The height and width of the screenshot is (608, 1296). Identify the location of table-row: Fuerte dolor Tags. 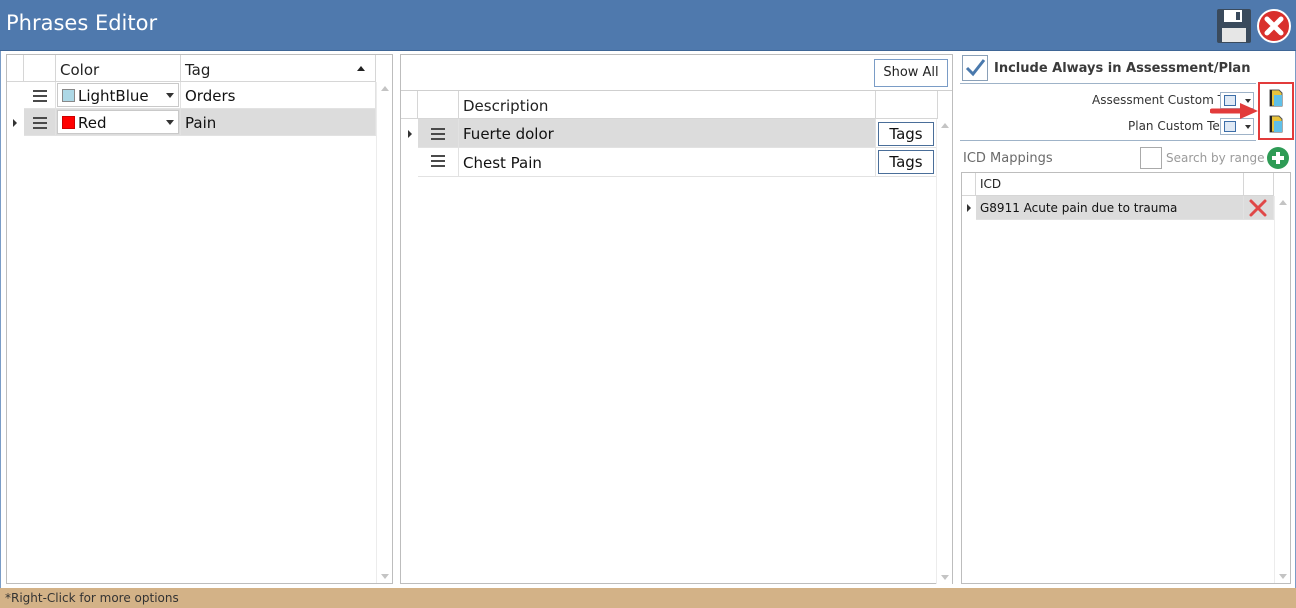
(669, 133).